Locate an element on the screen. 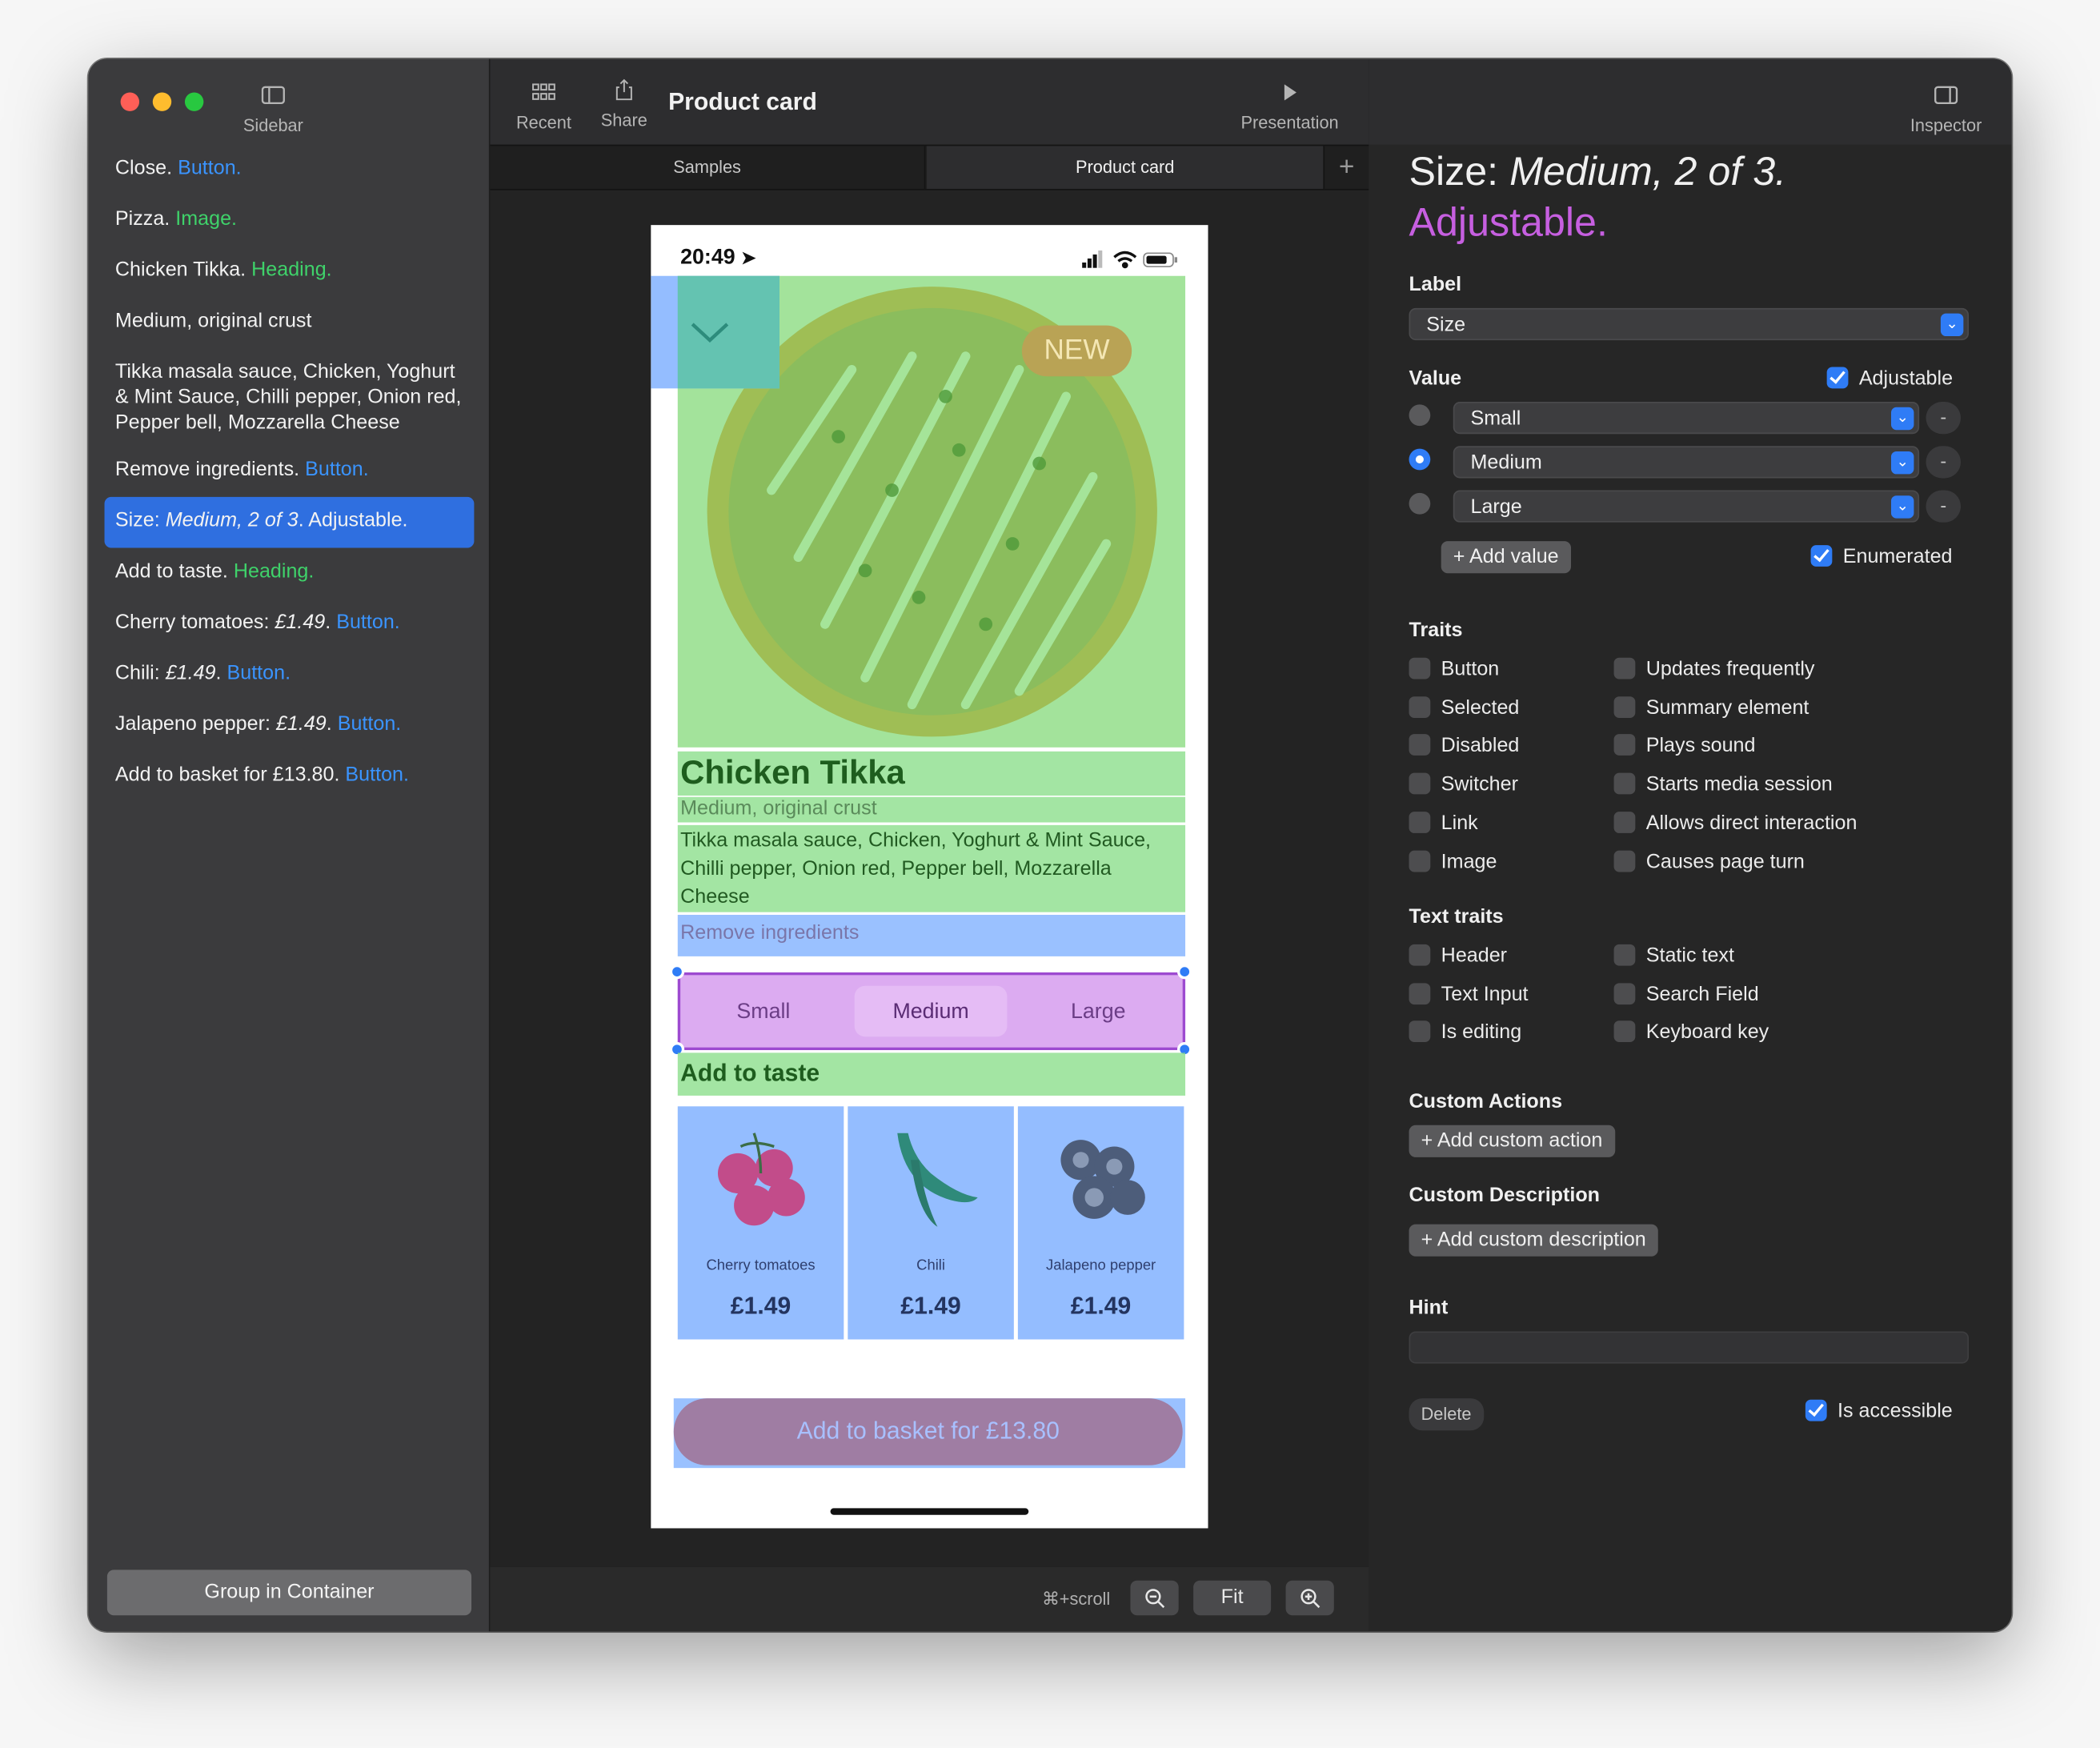  hint-input is located at coordinates (1689, 1347).